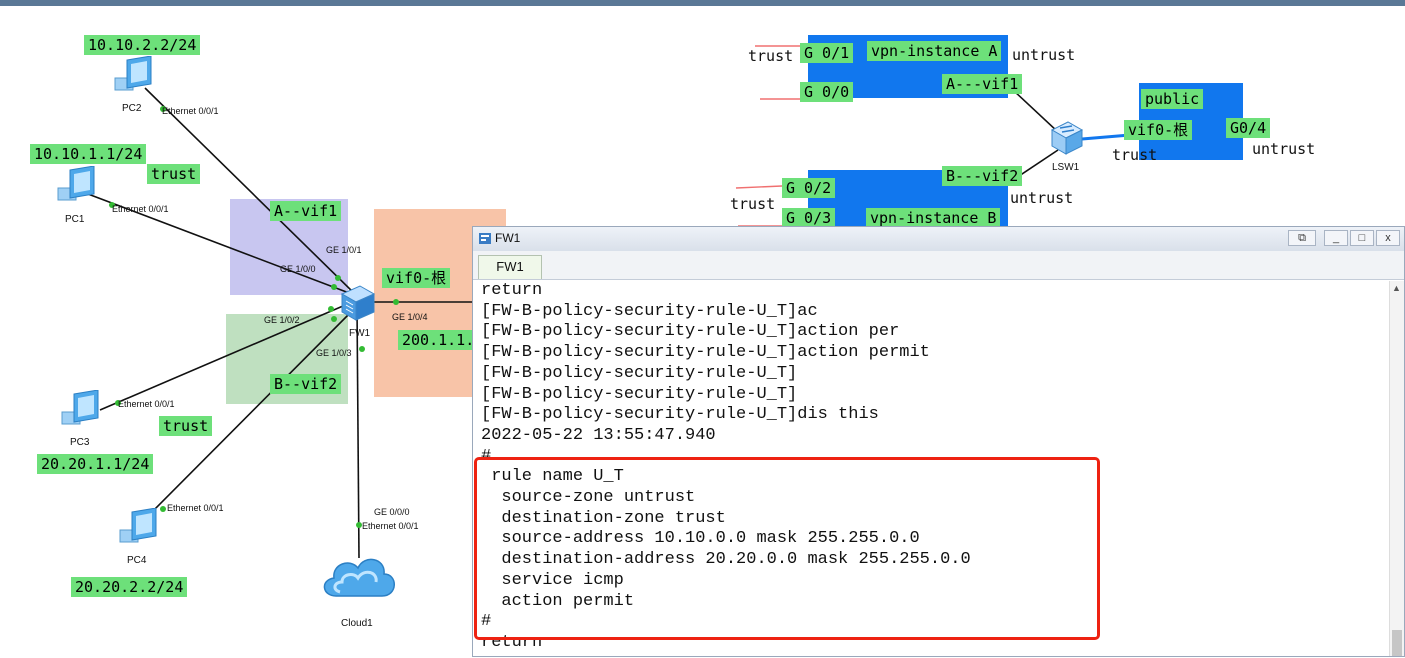 This screenshot has height=658, width=1405. I want to click on text-untrust-right: untrust, so click(1284, 149).